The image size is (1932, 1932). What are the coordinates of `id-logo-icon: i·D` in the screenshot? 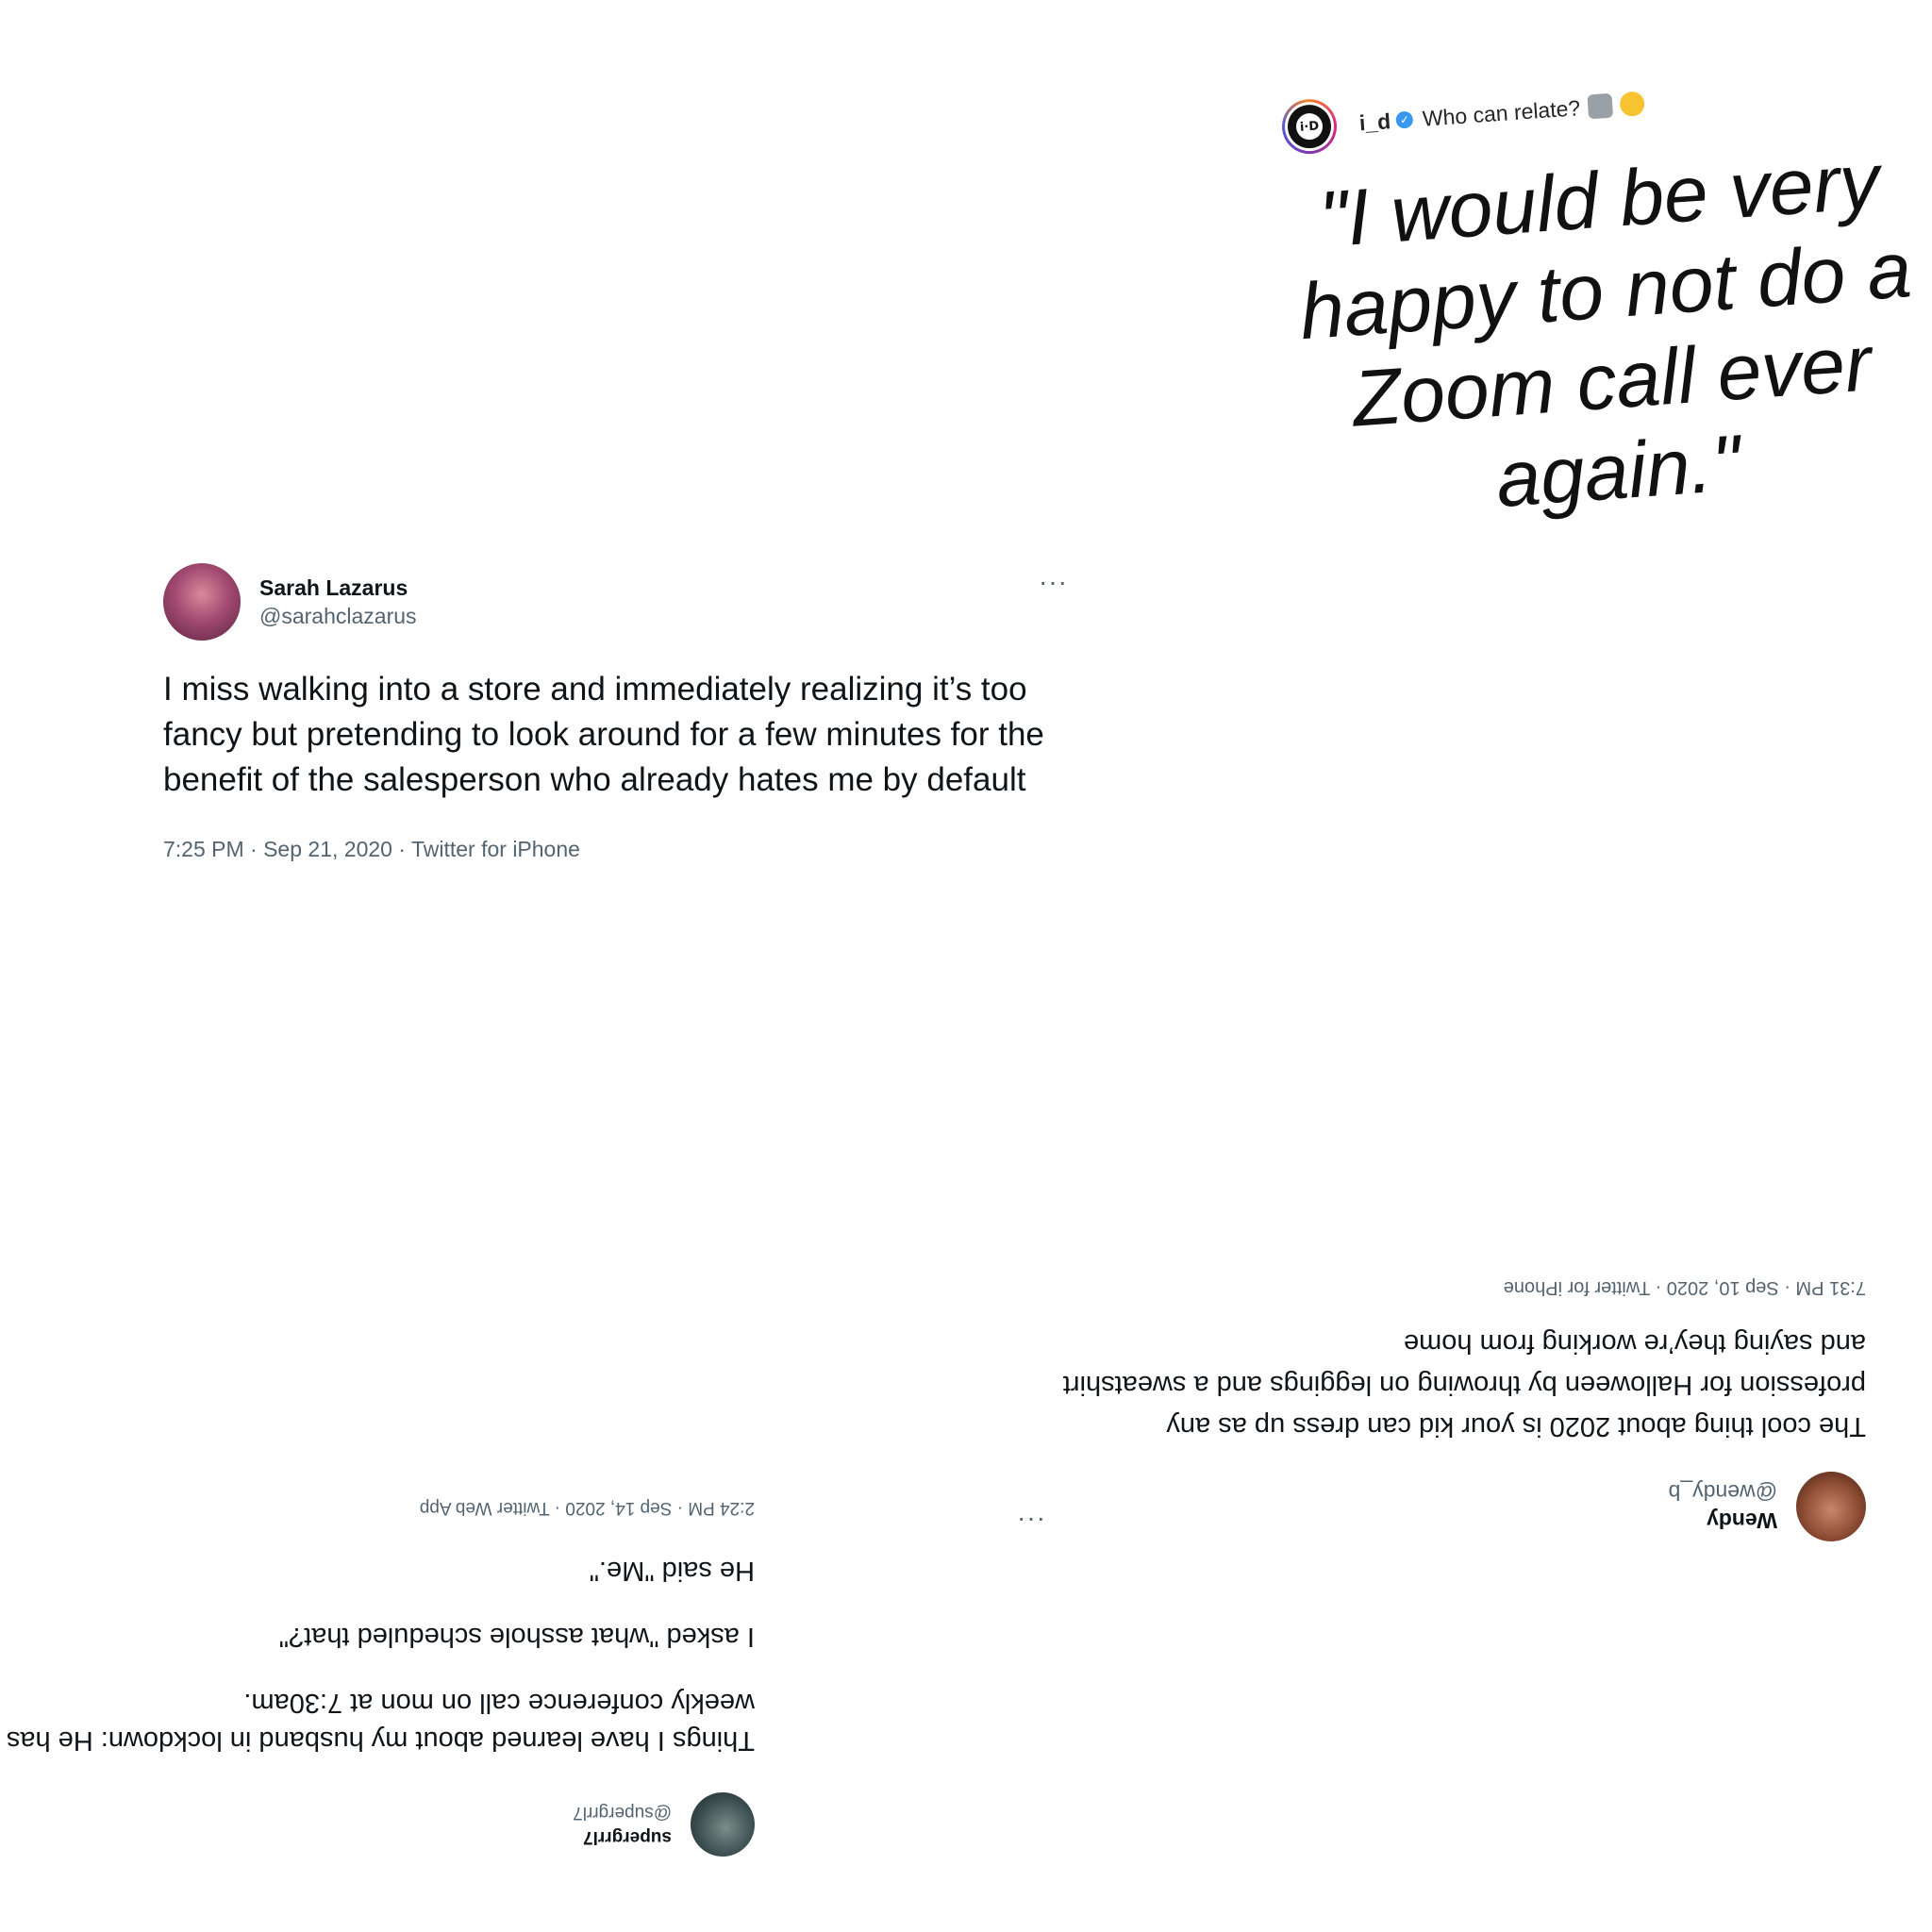 It's located at (1309, 127).